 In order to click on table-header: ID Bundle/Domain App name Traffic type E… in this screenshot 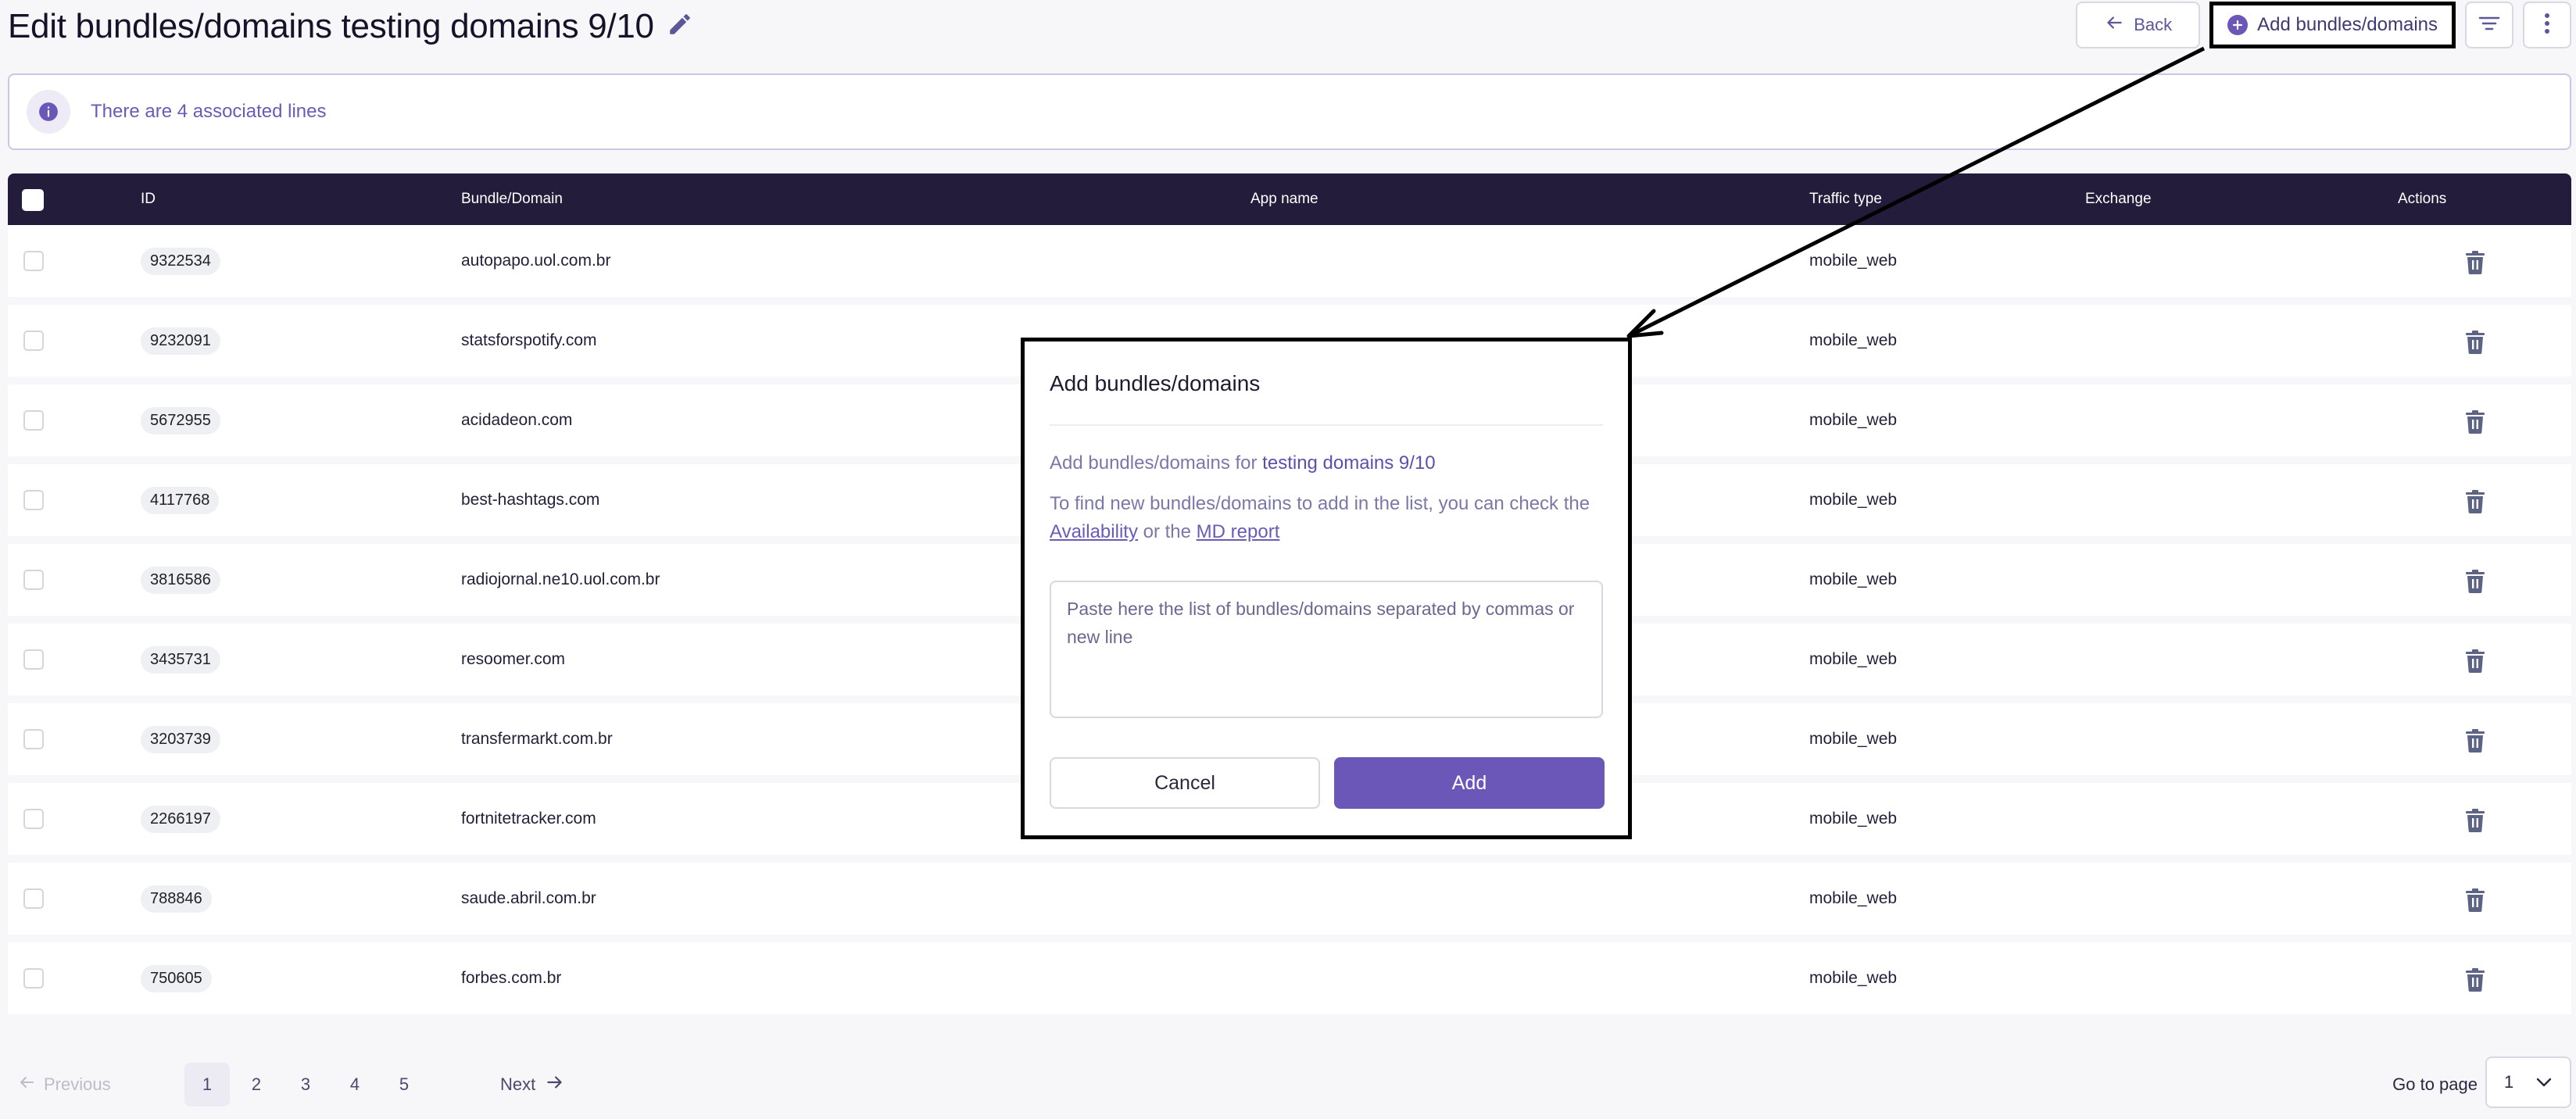, I will do `click(1289, 199)`.